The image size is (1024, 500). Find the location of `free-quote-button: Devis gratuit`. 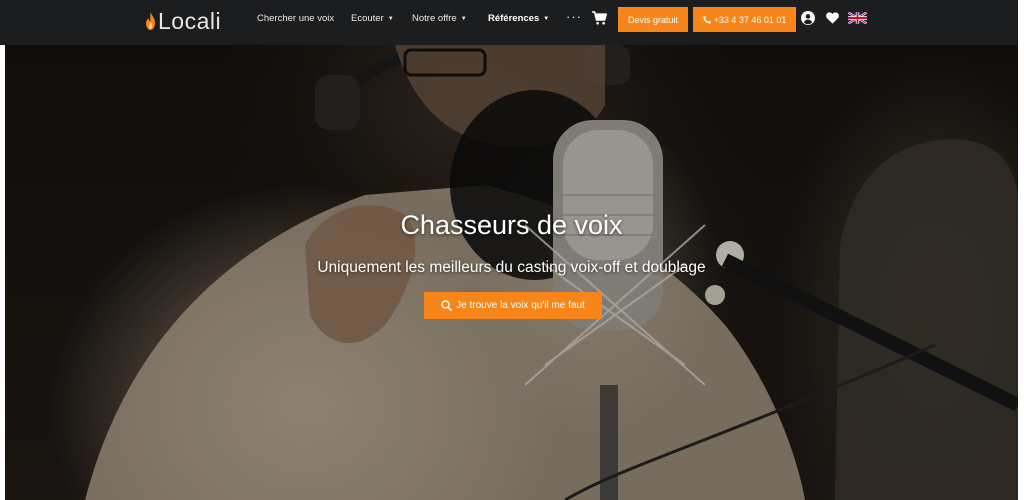

free-quote-button: Devis gratuit is located at coordinates (653, 19).